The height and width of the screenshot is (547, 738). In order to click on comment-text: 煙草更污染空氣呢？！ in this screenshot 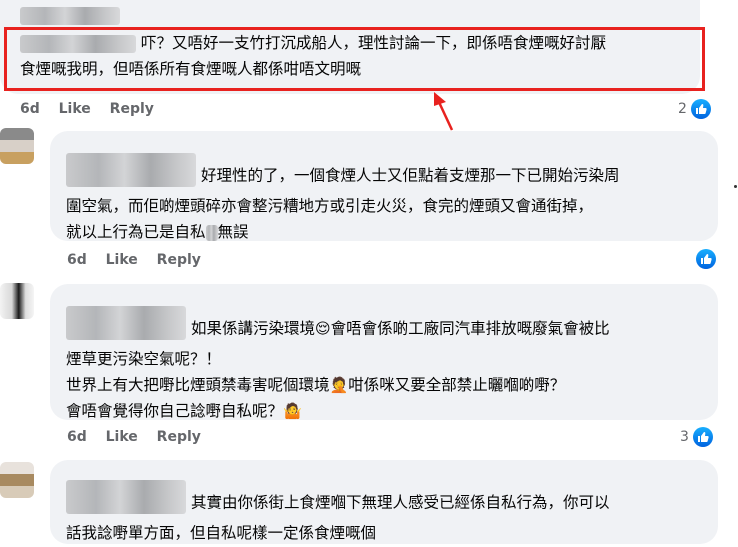, I will do `click(144, 359)`.